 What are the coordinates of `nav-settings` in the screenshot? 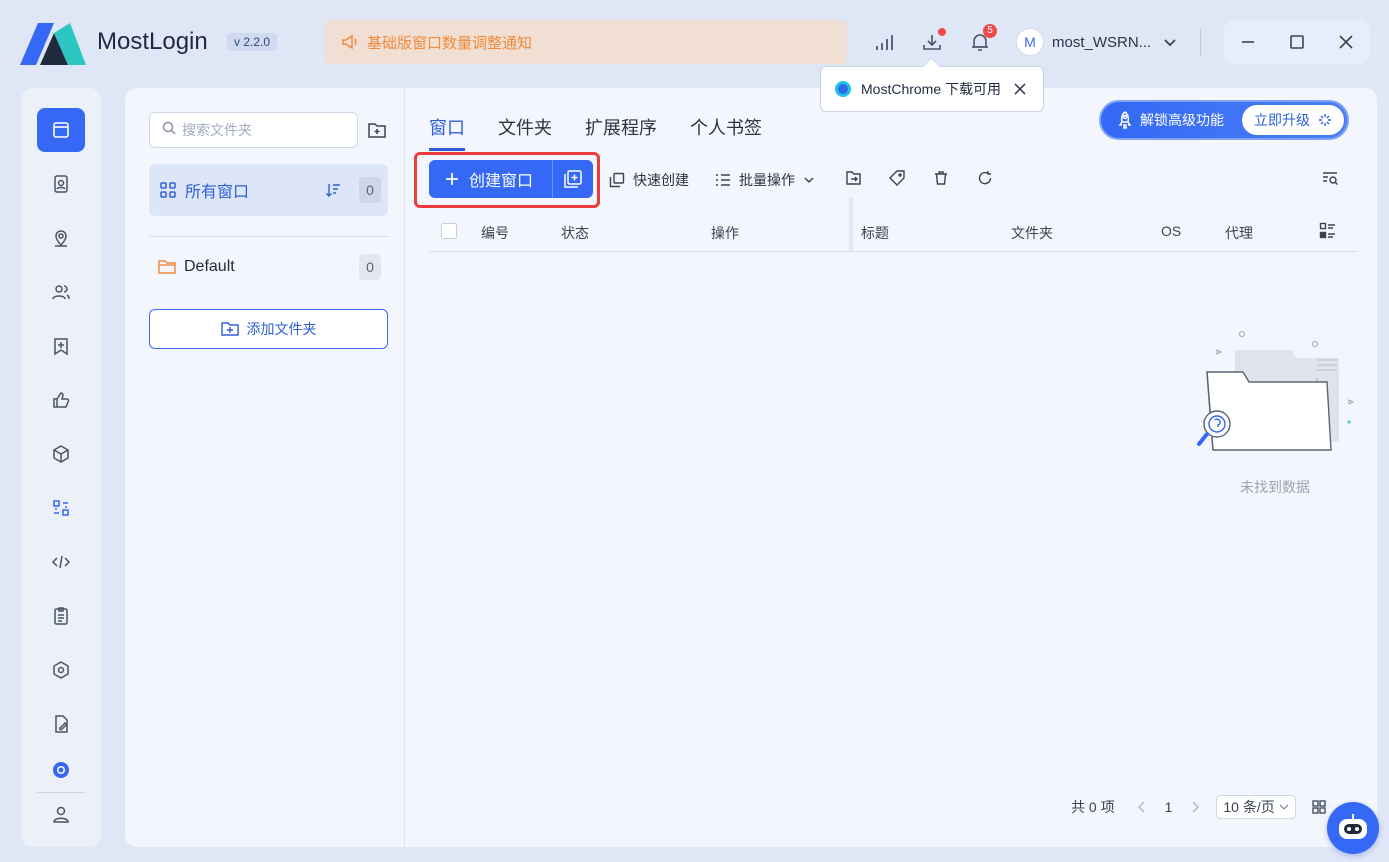 It's located at (61, 670).